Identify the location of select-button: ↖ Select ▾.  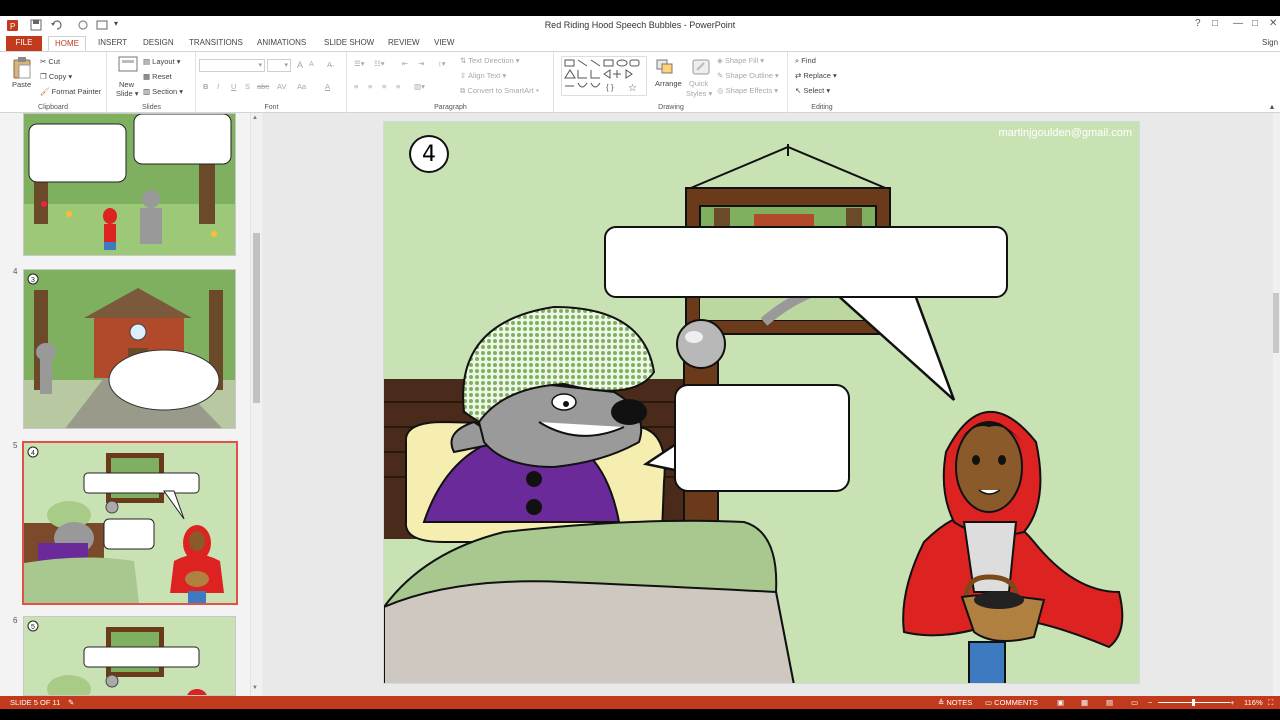
(812, 90).